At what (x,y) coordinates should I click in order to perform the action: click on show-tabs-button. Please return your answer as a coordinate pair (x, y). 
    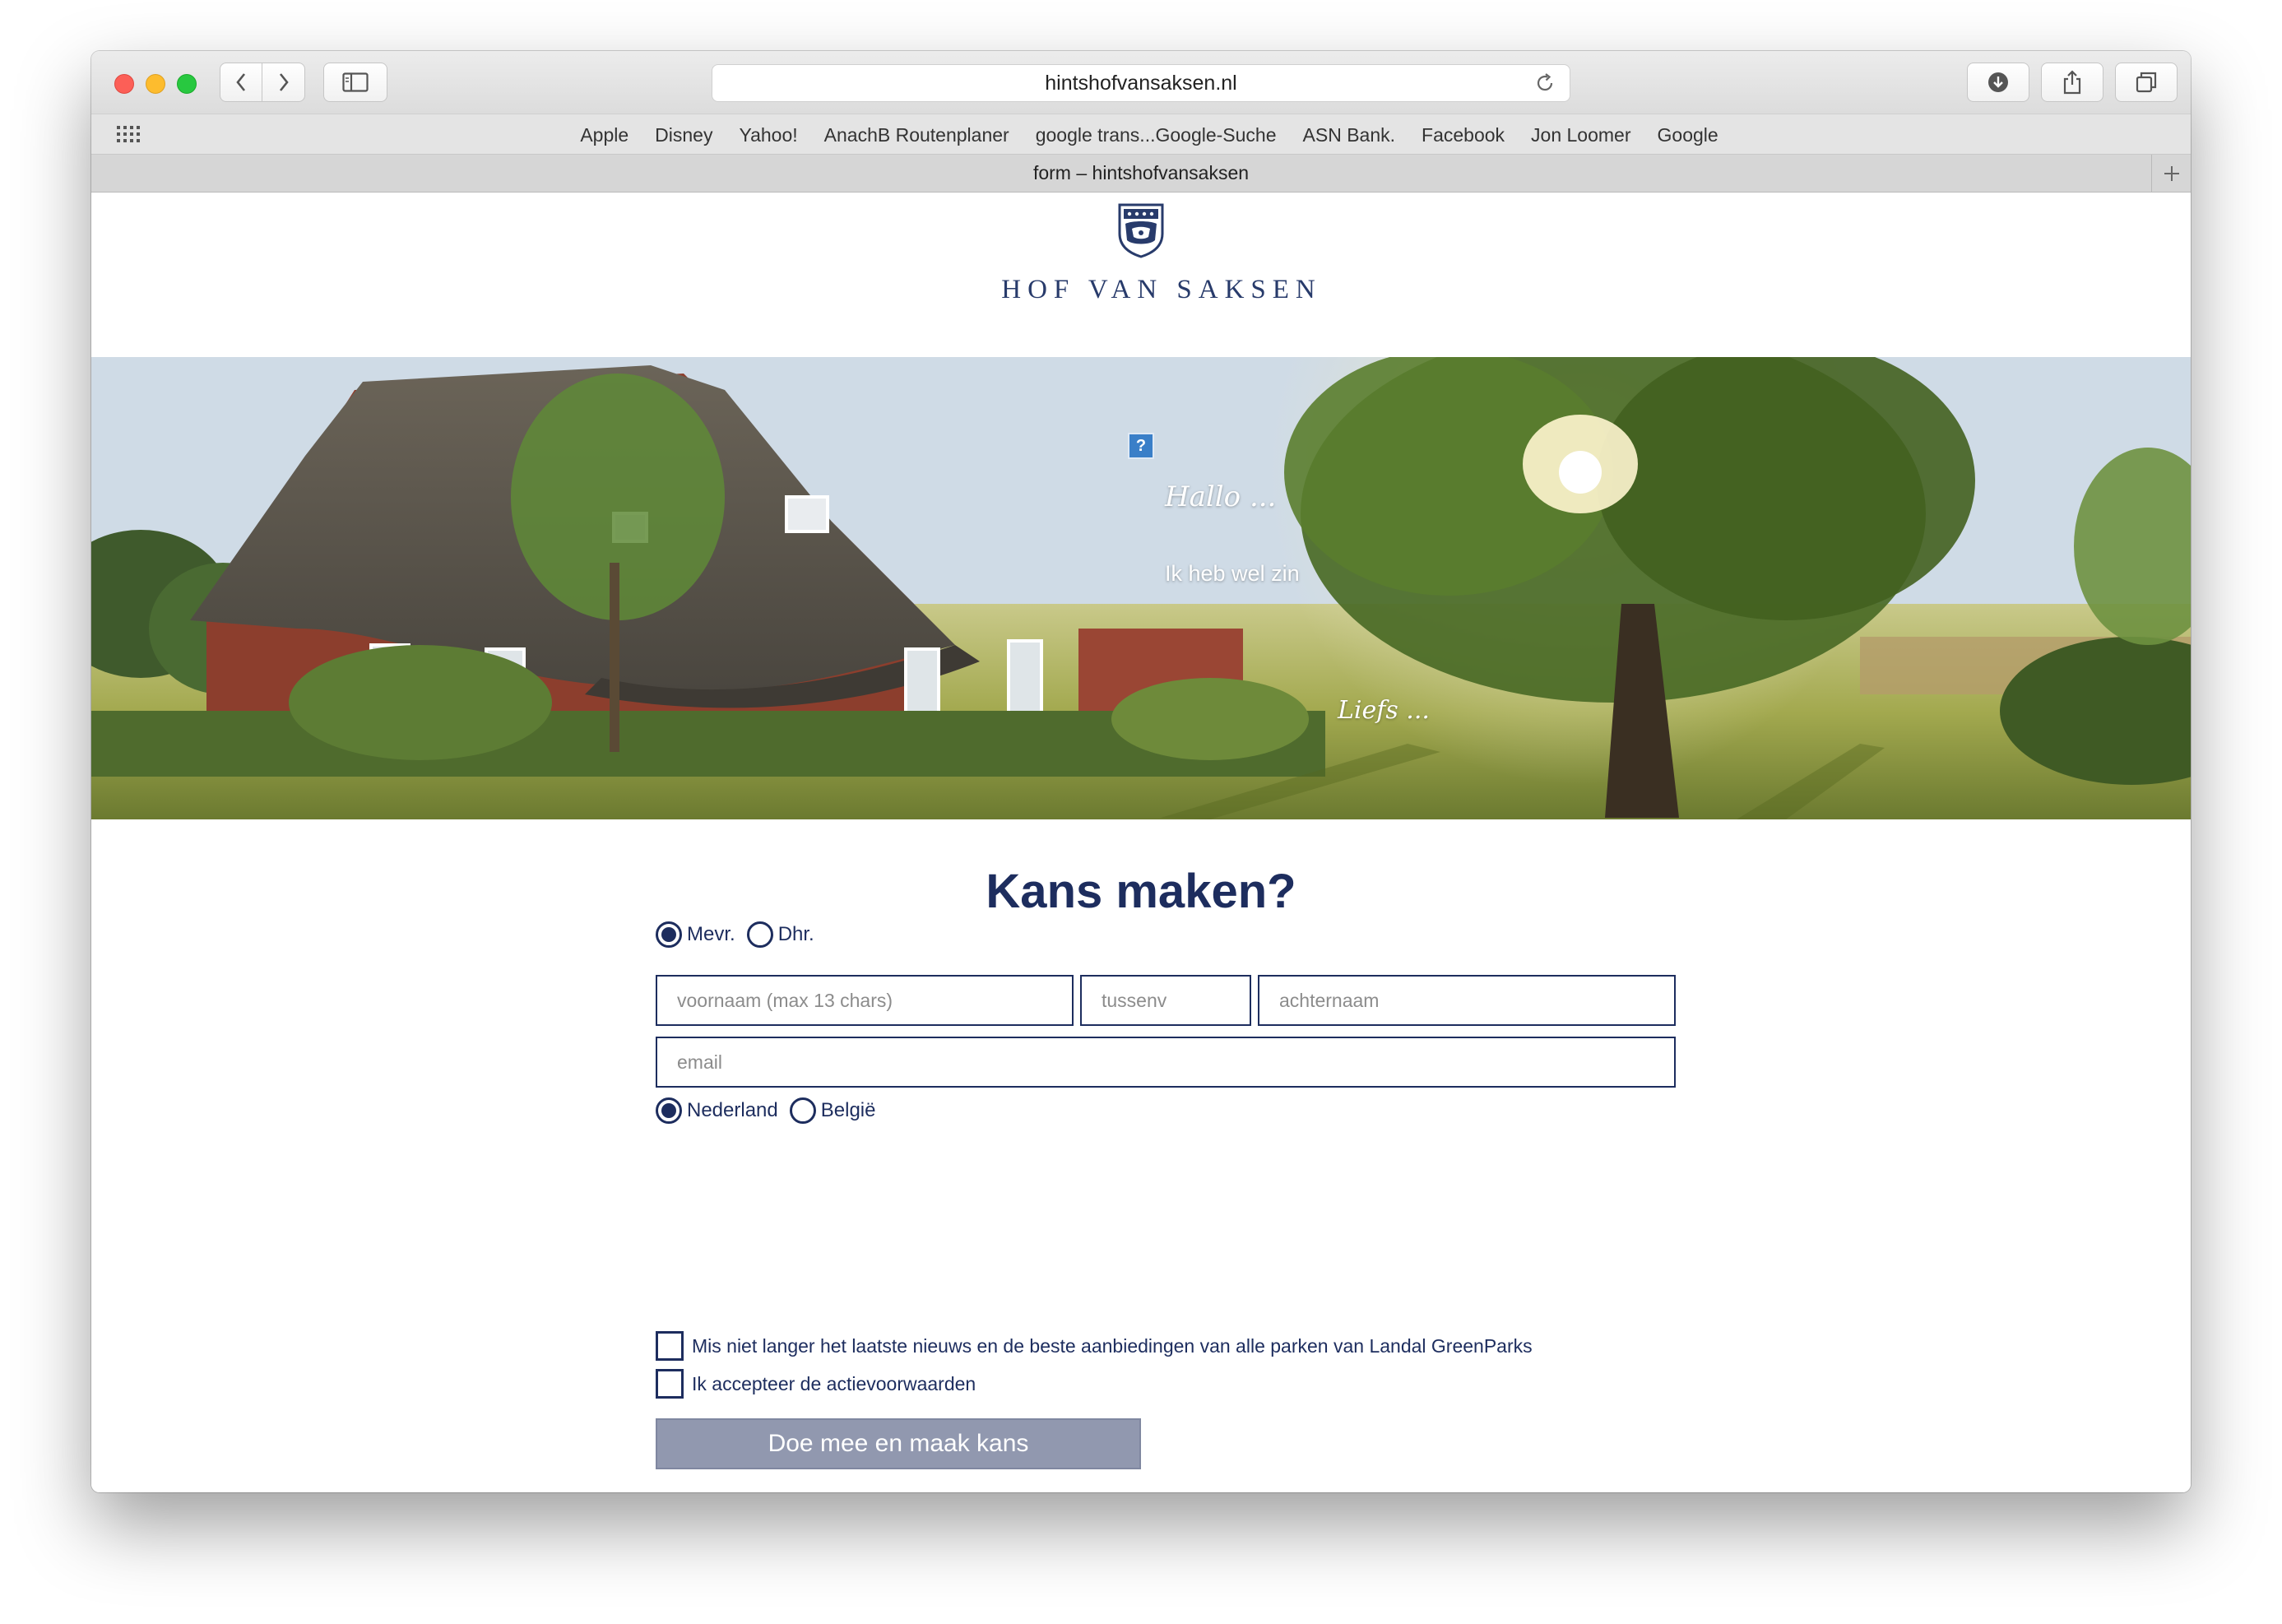
    Looking at the image, I should click on (2146, 82).